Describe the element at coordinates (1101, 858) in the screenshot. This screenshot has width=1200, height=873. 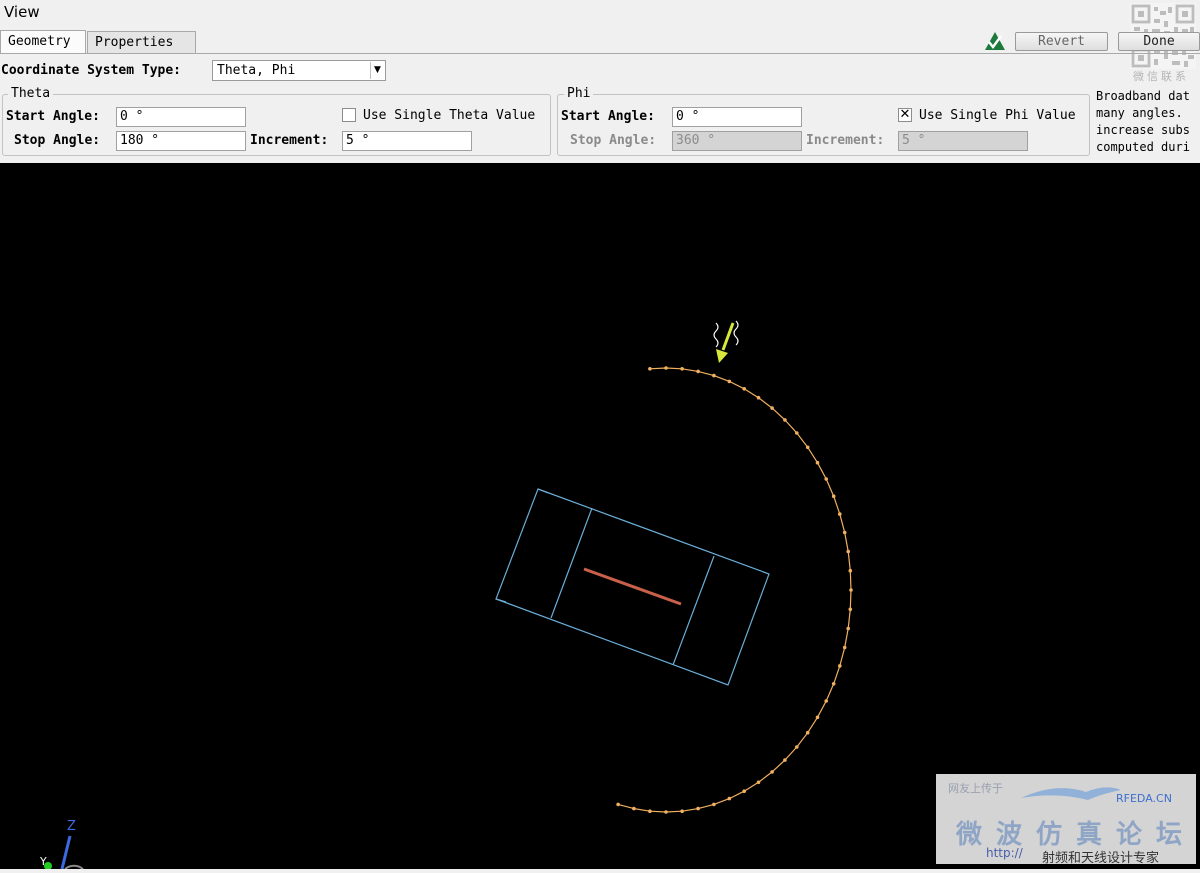
I see `watermark-slogan: 射频和天线设计专家` at that location.